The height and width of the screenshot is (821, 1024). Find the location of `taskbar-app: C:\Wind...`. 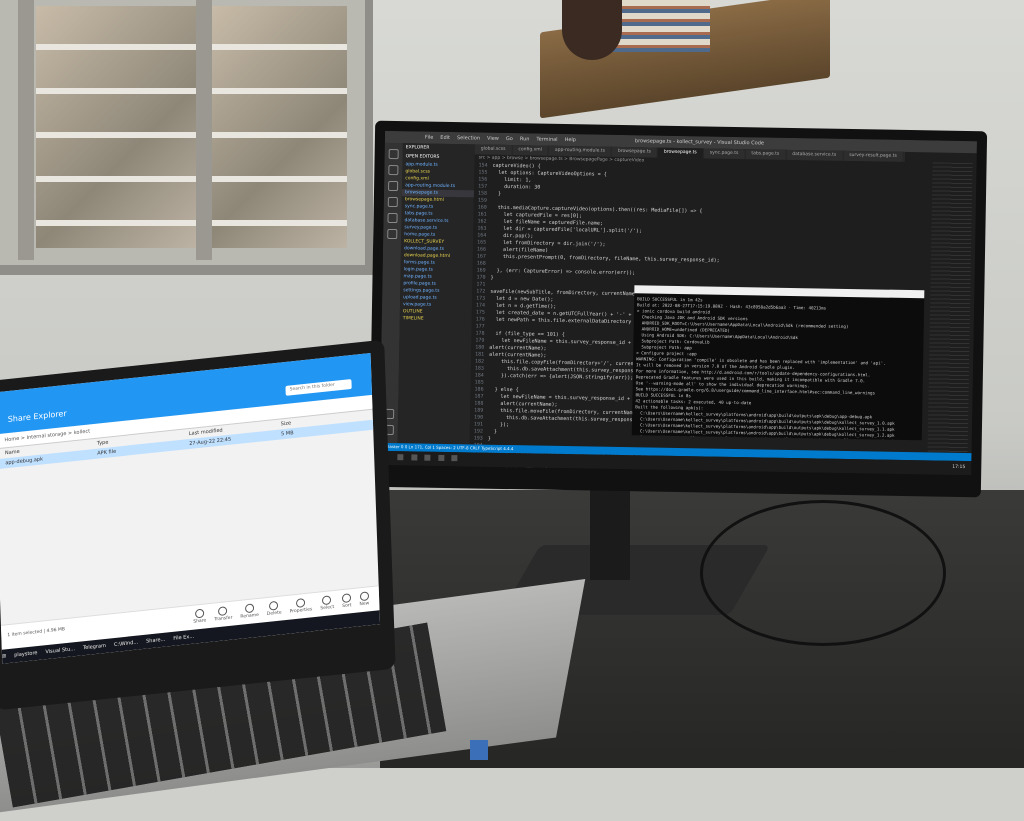

taskbar-app: C:\Wind... is located at coordinates (126, 644).